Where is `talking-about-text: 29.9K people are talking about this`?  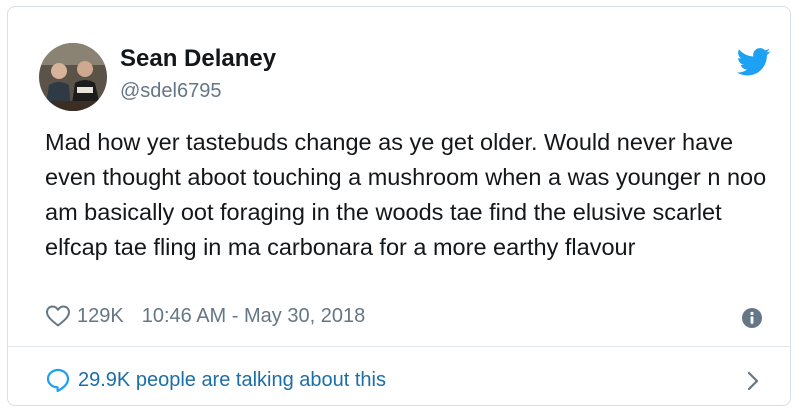 talking-about-text: 29.9K people are talking about this is located at coordinates (232, 379).